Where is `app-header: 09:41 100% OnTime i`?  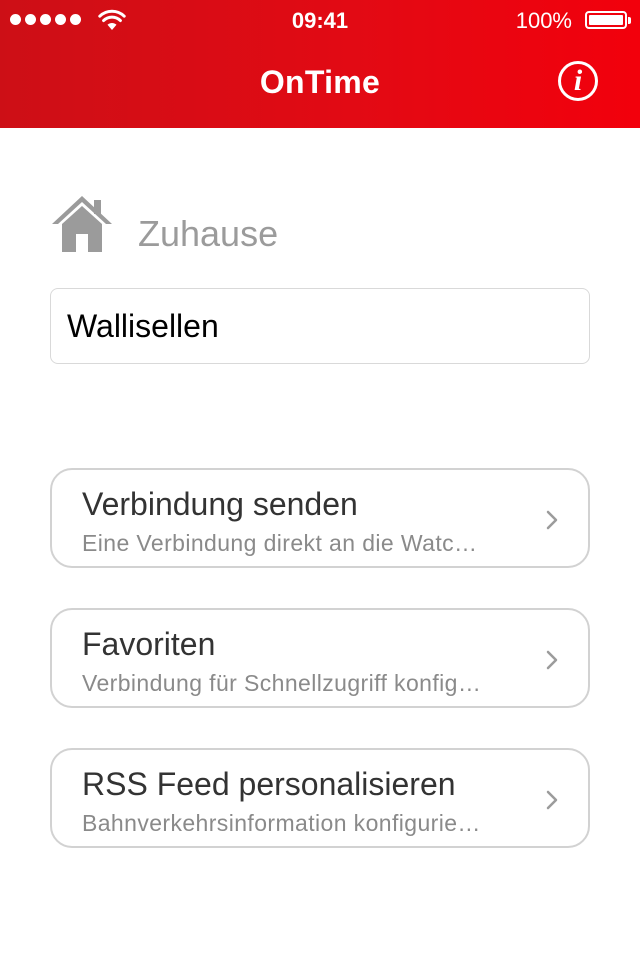
app-header: 09:41 100% OnTime i is located at coordinates (320, 64).